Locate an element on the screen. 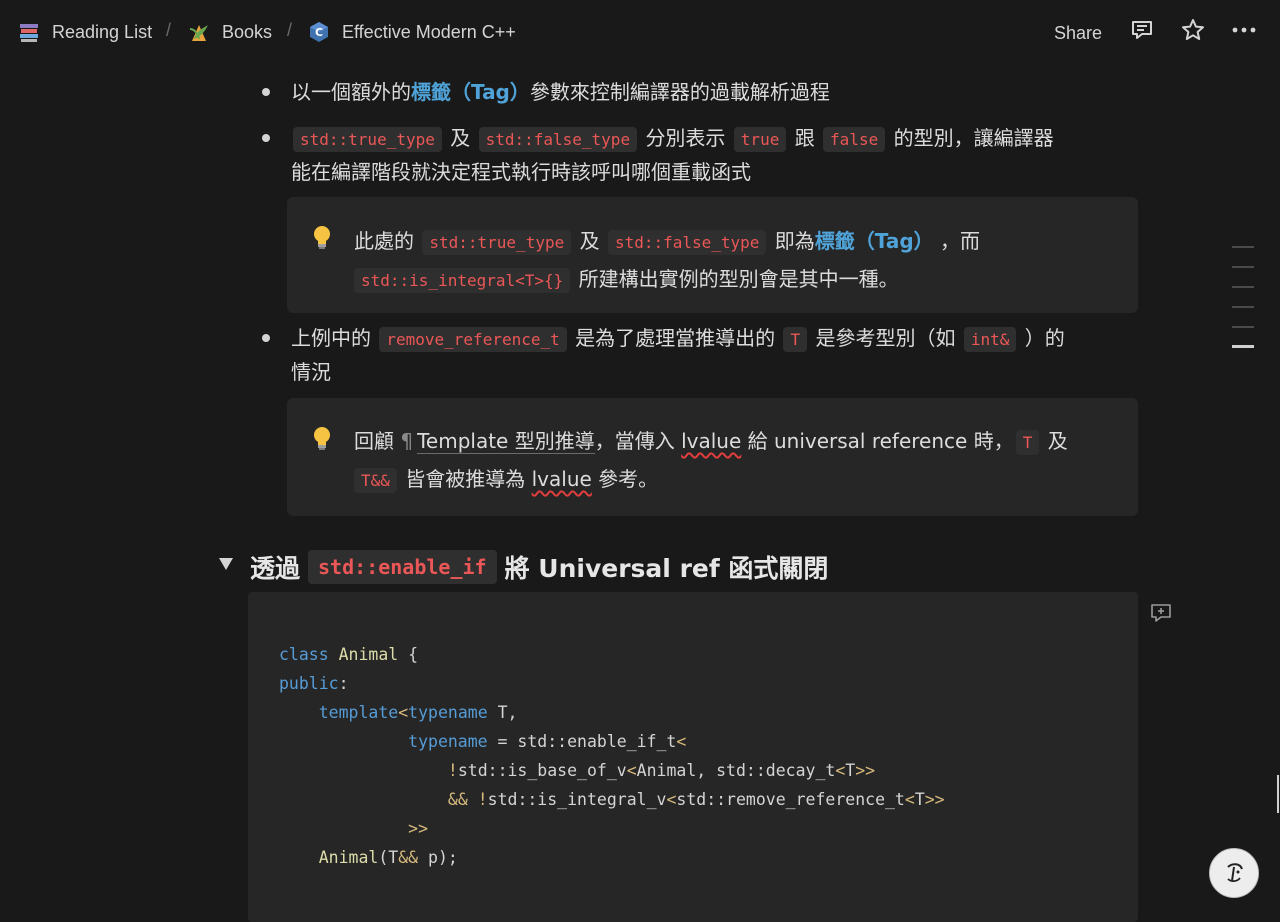 The height and width of the screenshot is (922, 1280). text: 此處的 is located at coordinates (384, 241).